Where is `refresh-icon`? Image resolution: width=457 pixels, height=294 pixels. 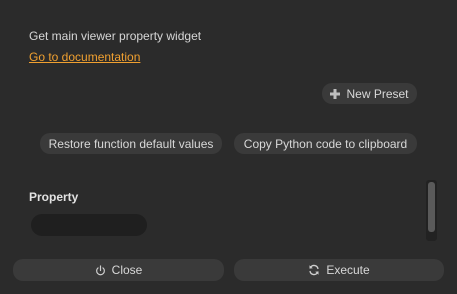
refresh-icon is located at coordinates (314, 270).